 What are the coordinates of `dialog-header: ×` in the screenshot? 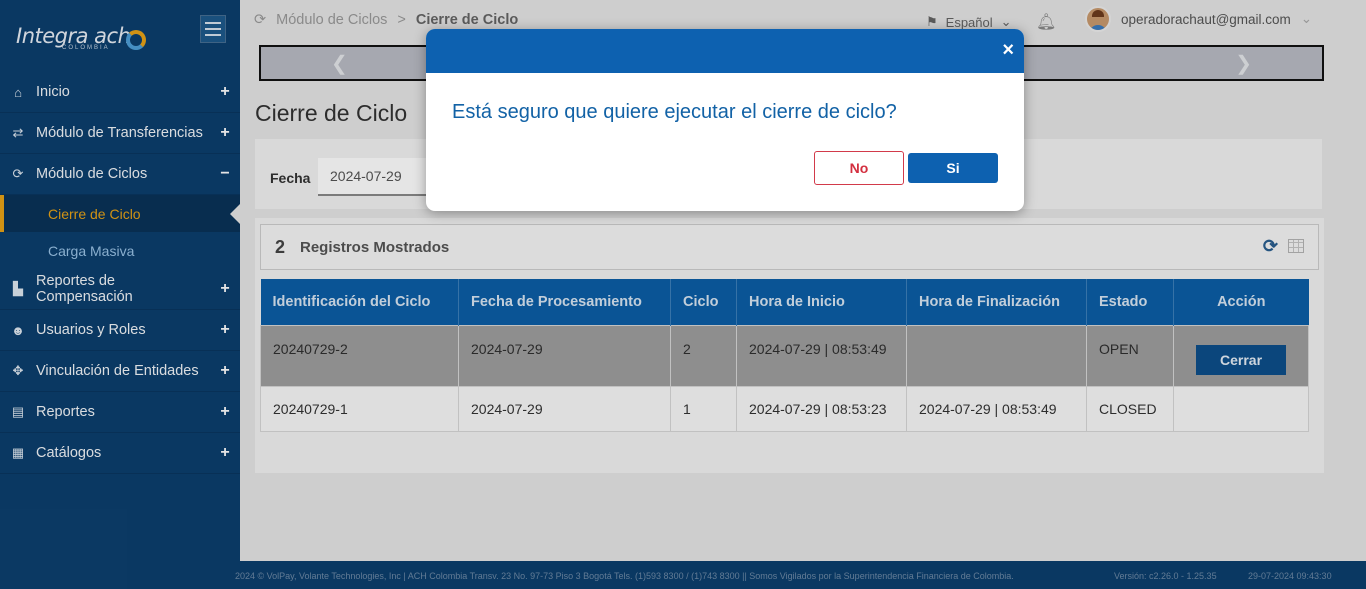 It's located at (725, 51).